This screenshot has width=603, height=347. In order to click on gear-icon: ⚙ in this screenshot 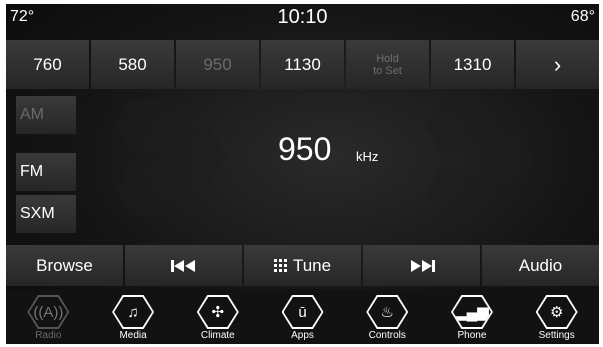, I will do `click(556, 312)`.